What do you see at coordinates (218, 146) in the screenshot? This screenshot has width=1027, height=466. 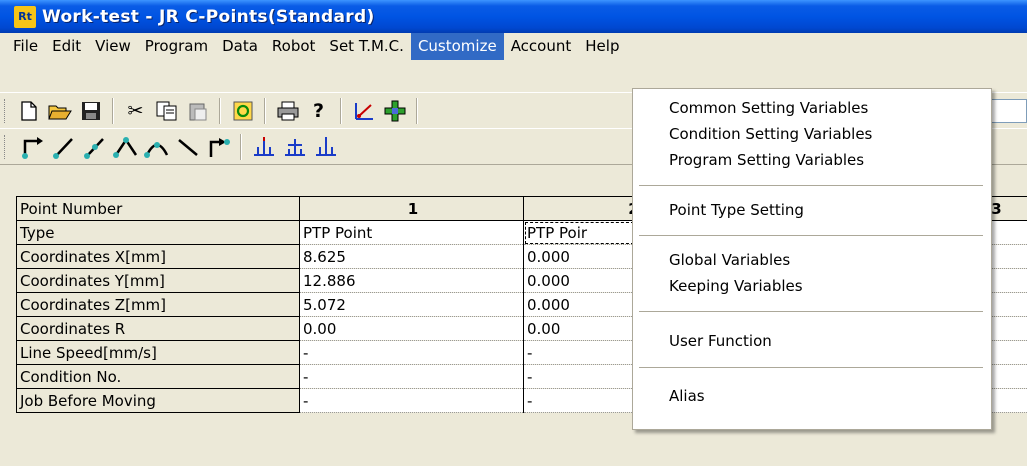 I see `ptp-end-icon` at bounding box center [218, 146].